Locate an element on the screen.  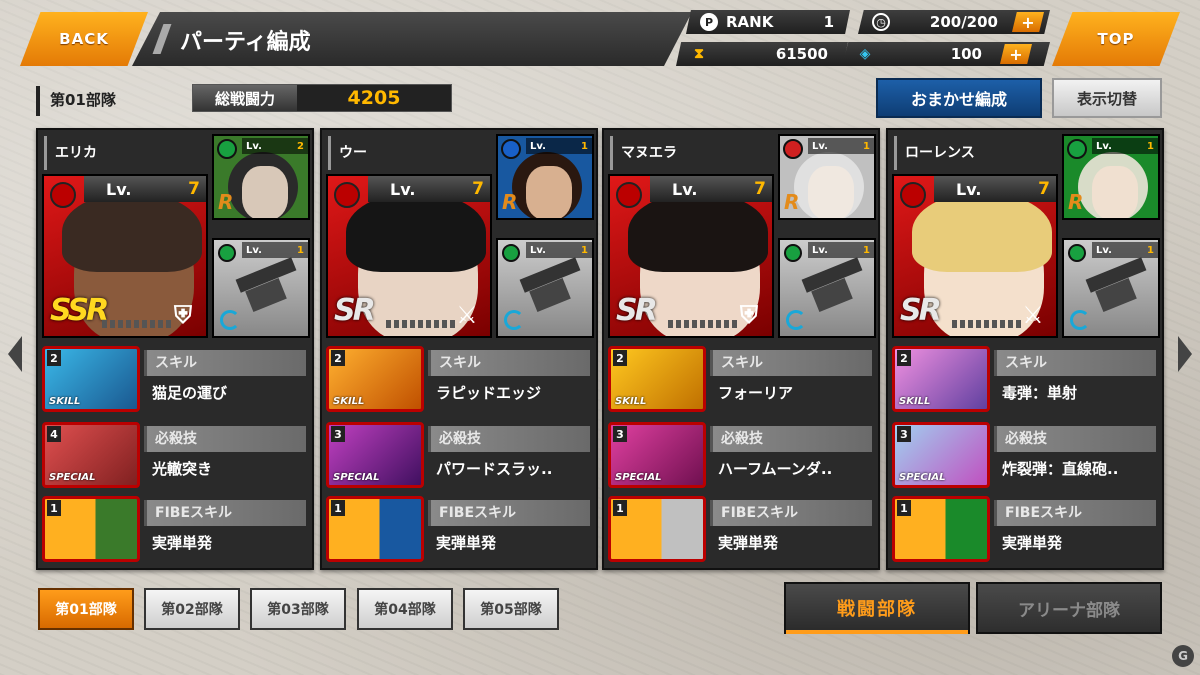
character-portrait: Lv. 7 SR ⛨ is located at coordinates (691, 256).